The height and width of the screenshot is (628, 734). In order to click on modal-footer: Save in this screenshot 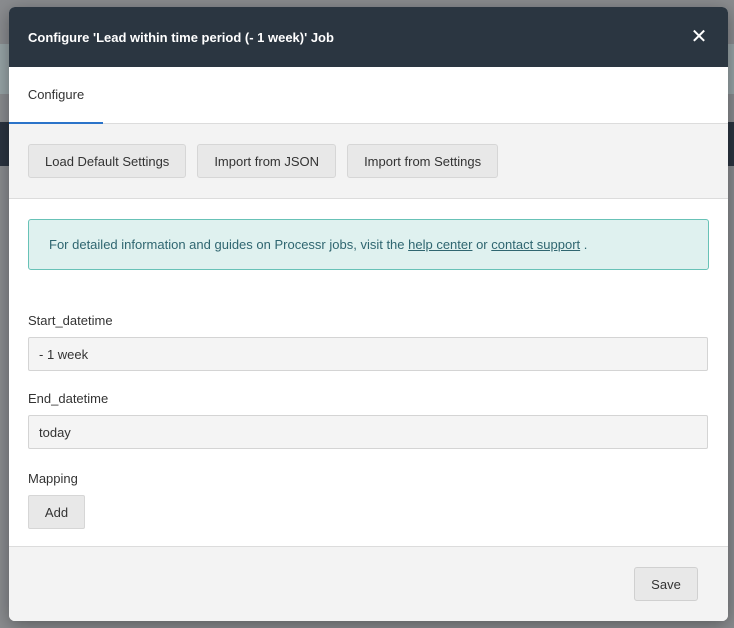, I will do `click(368, 583)`.